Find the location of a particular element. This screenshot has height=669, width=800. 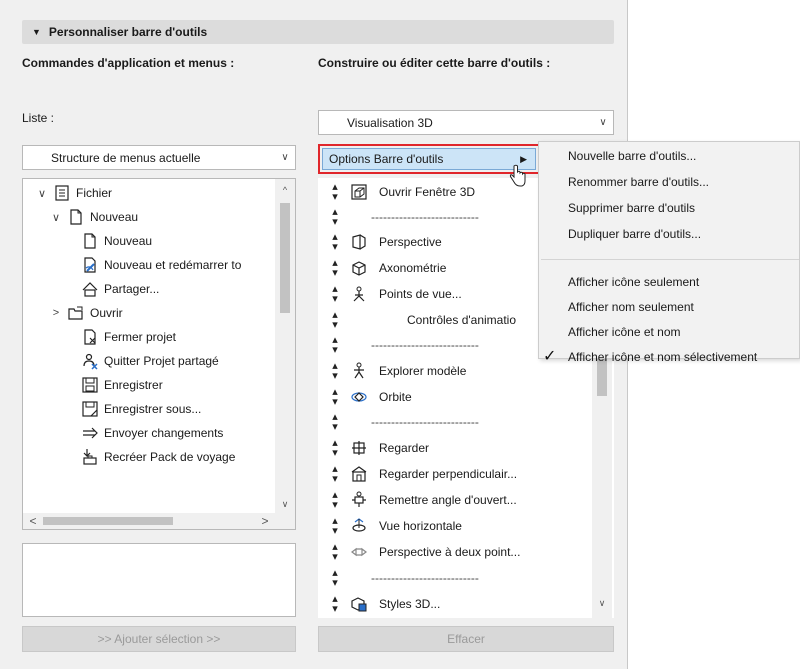

scroll-left-arrow-icon: < is located at coordinates (33, 521).